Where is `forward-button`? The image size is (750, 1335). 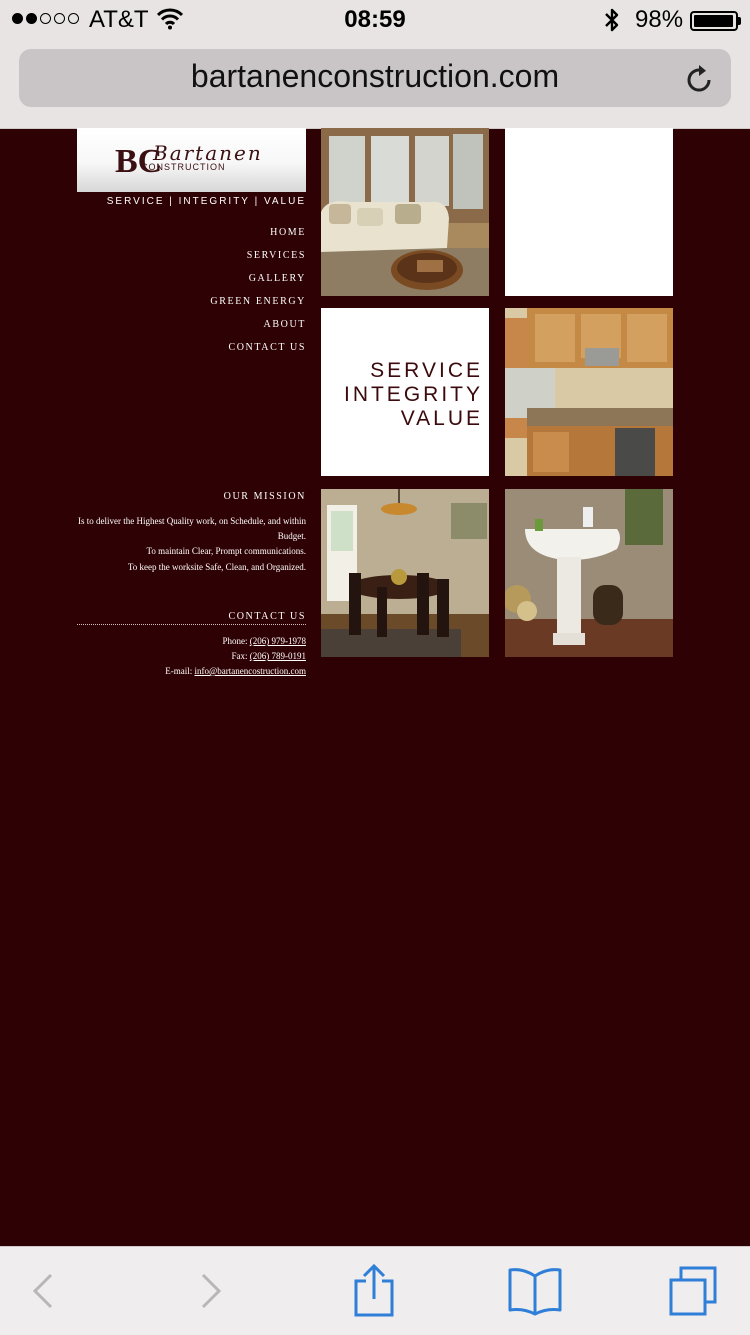 forward-button is located at coordinates (211, 1291).